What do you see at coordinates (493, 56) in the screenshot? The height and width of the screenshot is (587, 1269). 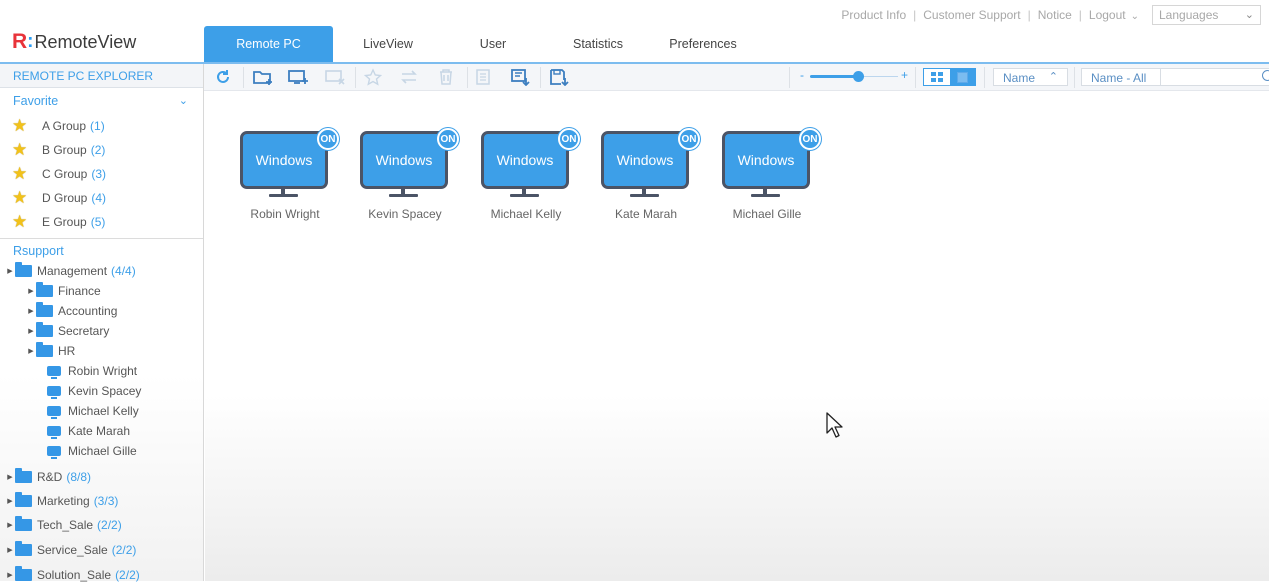 I see `tab-user-management: User Management` at bounding box center [493, 56].